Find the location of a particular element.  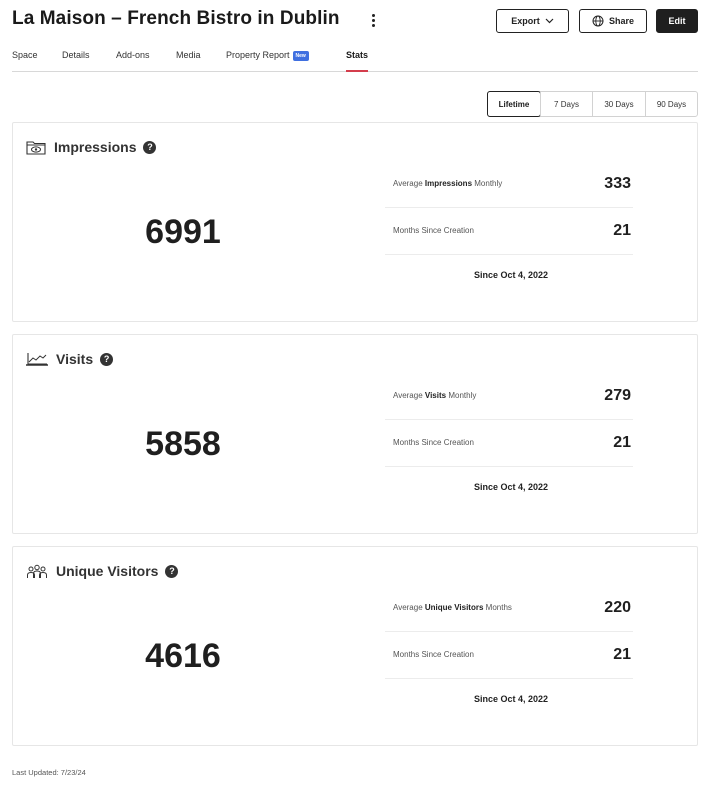

avg-metric: Impressions is located at coordinates (448, 183).